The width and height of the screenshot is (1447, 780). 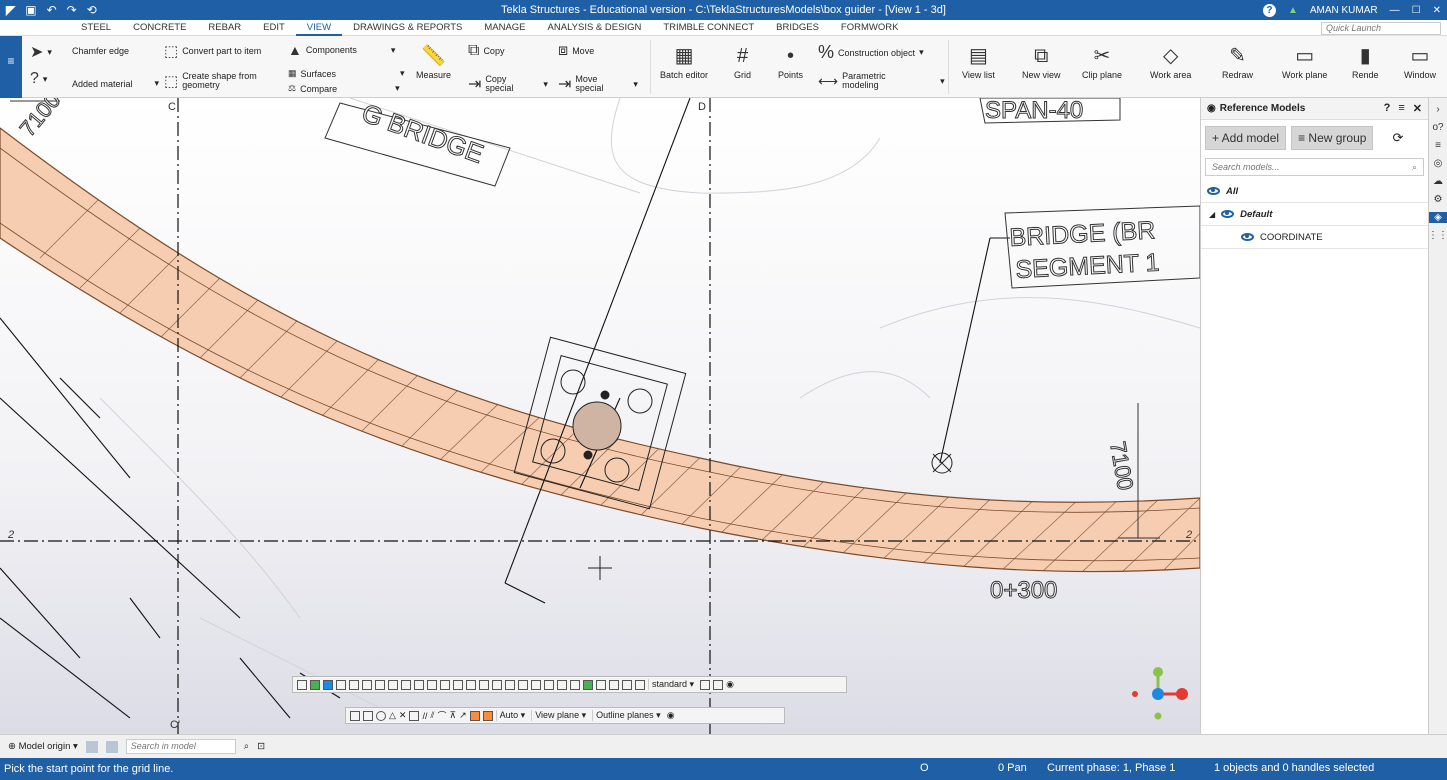 What do you see at coordinates (392, 715) in the screenshot?
I see `snap-icon: △` at bounding box center [392, 715].